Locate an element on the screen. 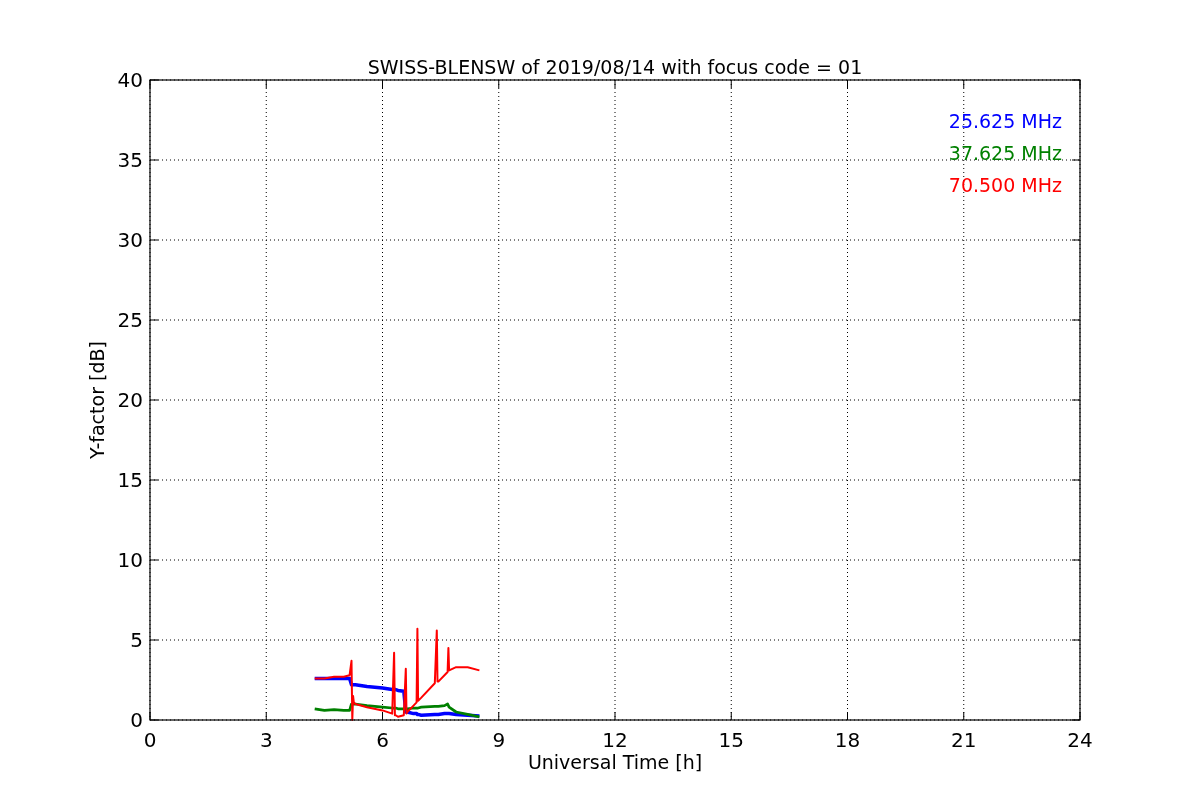 The width and height of the screenshot is (1200, 800). x-tick-label: 21 is located at coordinates (964, 740).